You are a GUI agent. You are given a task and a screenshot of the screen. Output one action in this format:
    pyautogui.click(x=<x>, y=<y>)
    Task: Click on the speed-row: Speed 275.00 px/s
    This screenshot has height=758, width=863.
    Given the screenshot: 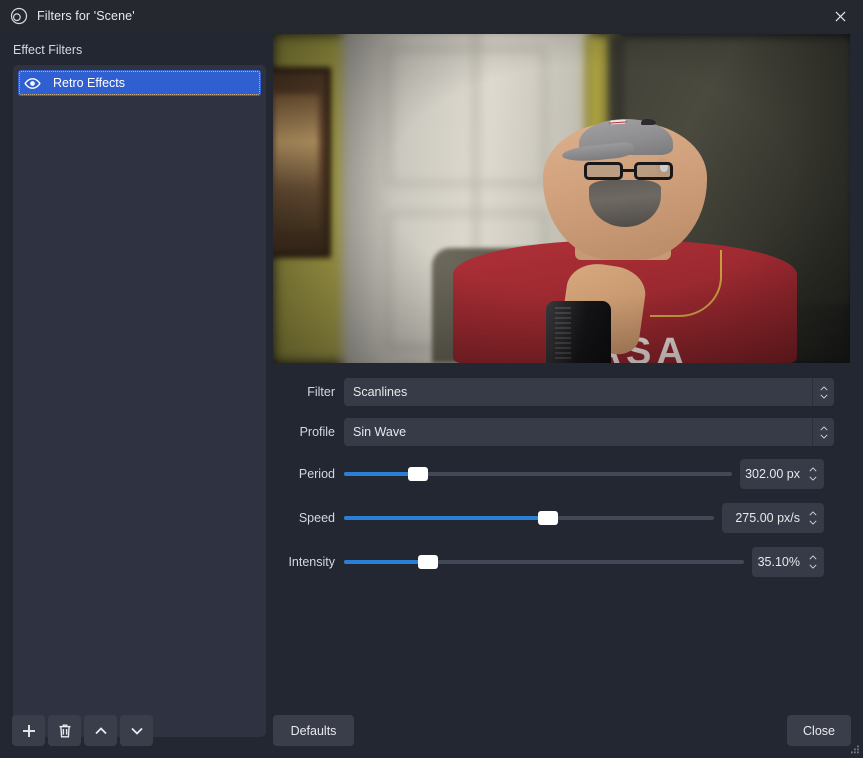 What is the action you would take?
    pyautogui.click(x=567, y=518)
    